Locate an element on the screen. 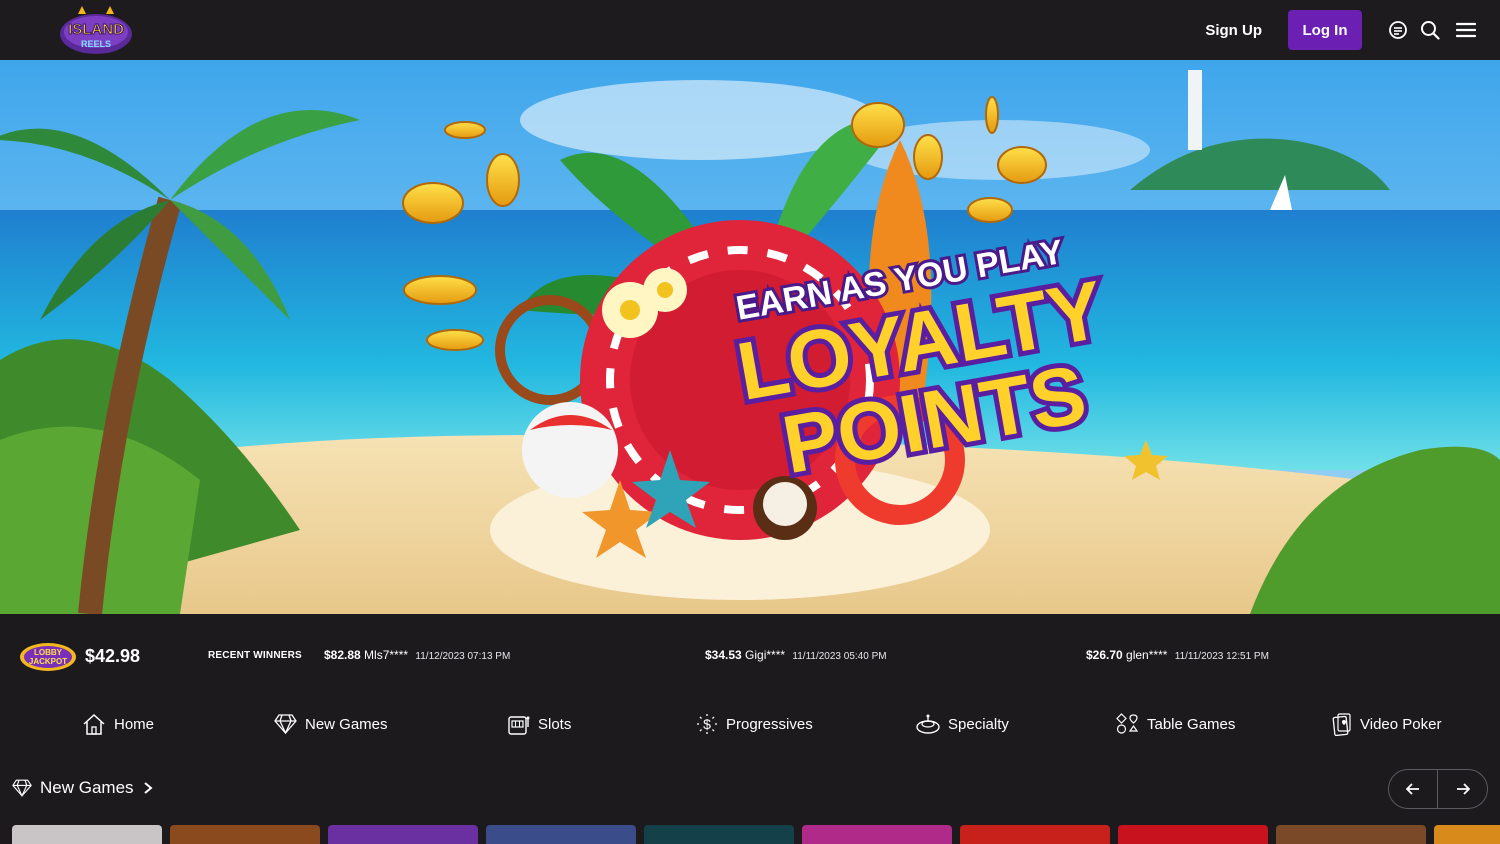 The width and height of the screenshot is (1500, 844). menu-icon is located at coordinates (1466, 30).